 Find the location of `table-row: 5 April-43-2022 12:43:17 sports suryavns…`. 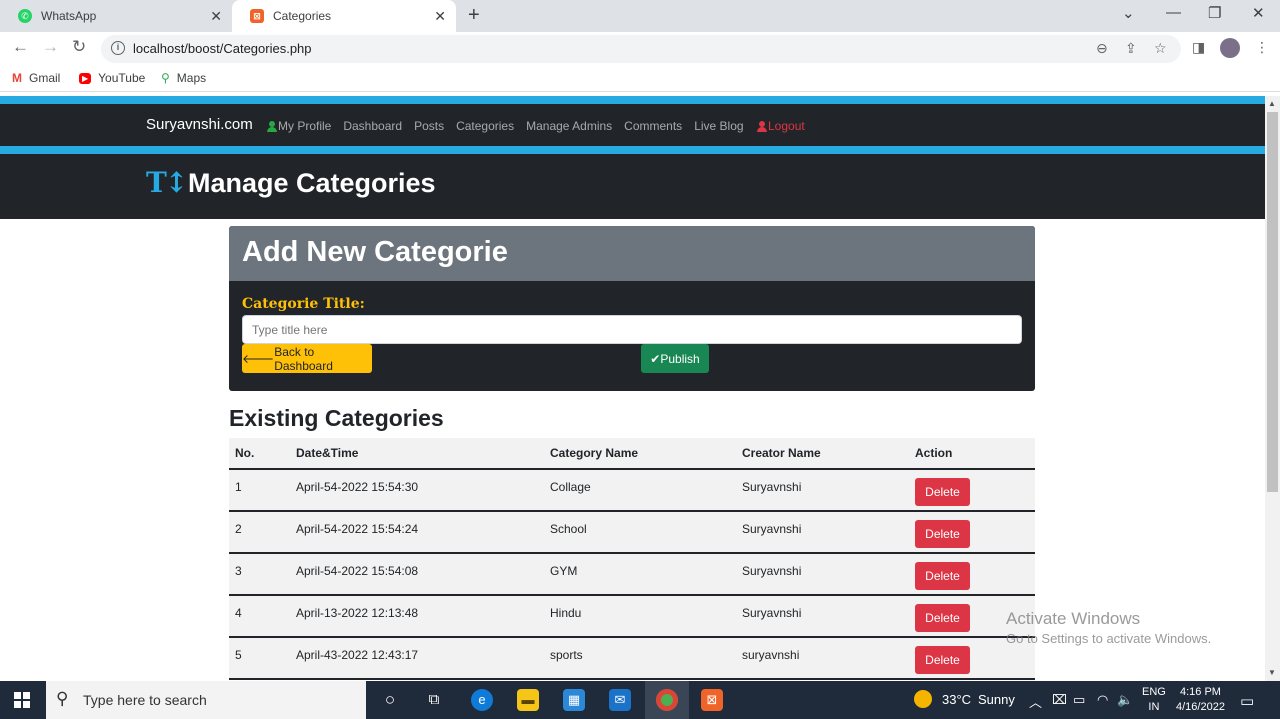

table-row: 5 April-43-2022 12:43:17 sports suryavns… is located at coordinates (632, 658).